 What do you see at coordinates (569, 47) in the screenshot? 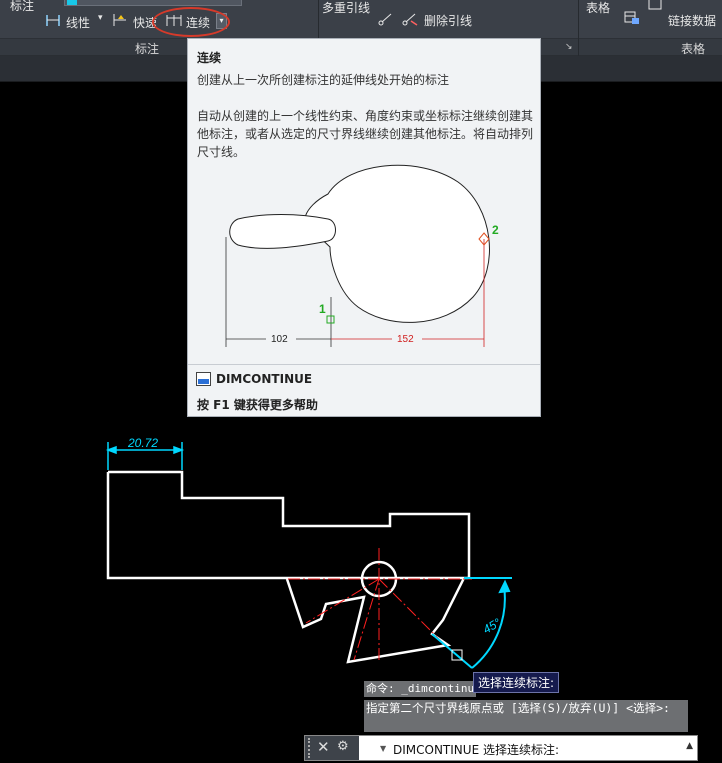
I see `panel-launcher-icon: ↘` at bounding box center [569, 47].